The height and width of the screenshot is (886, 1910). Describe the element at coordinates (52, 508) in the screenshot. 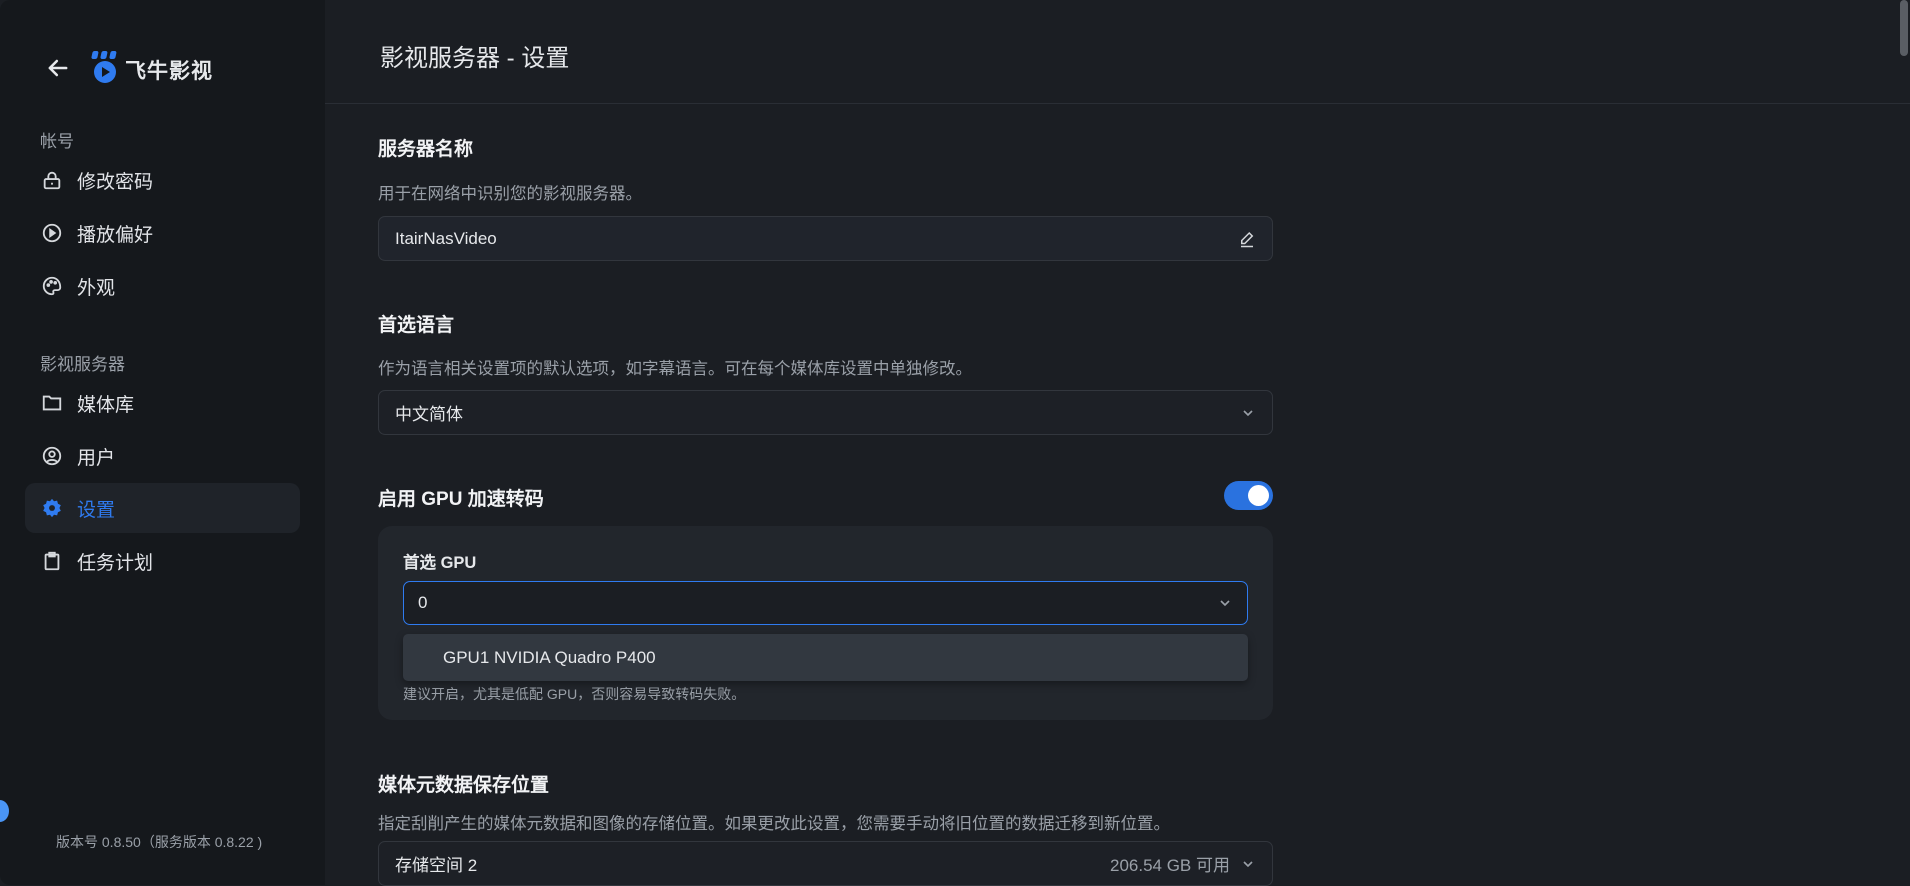

I see `gear-icon` at that location.